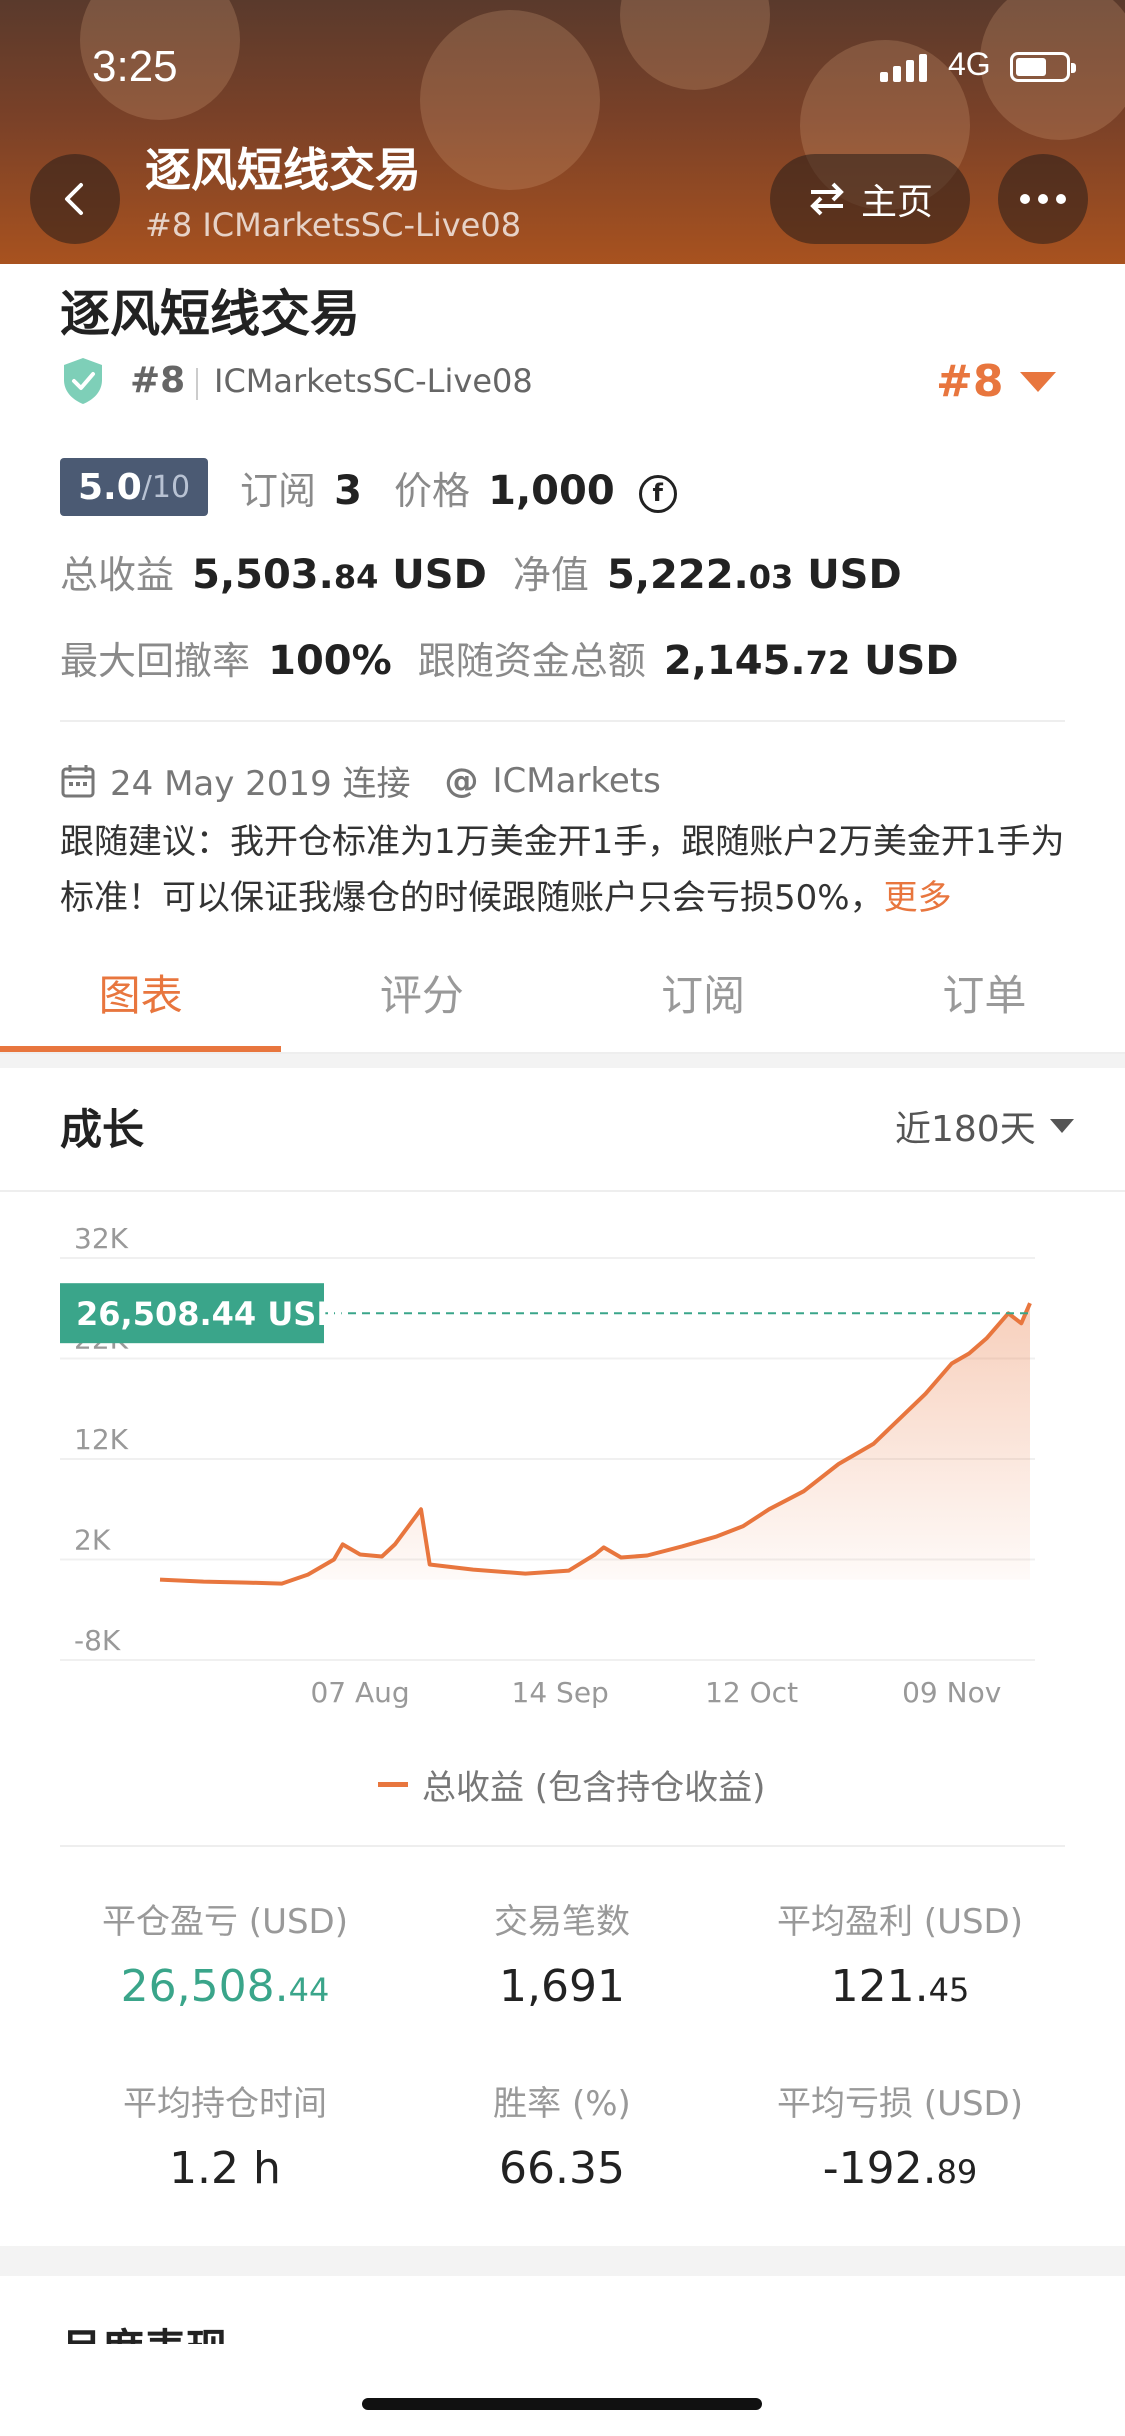  Describe the element at coordinates (969, 64) in the screenshot. I see `network-type: 4G` at that location.